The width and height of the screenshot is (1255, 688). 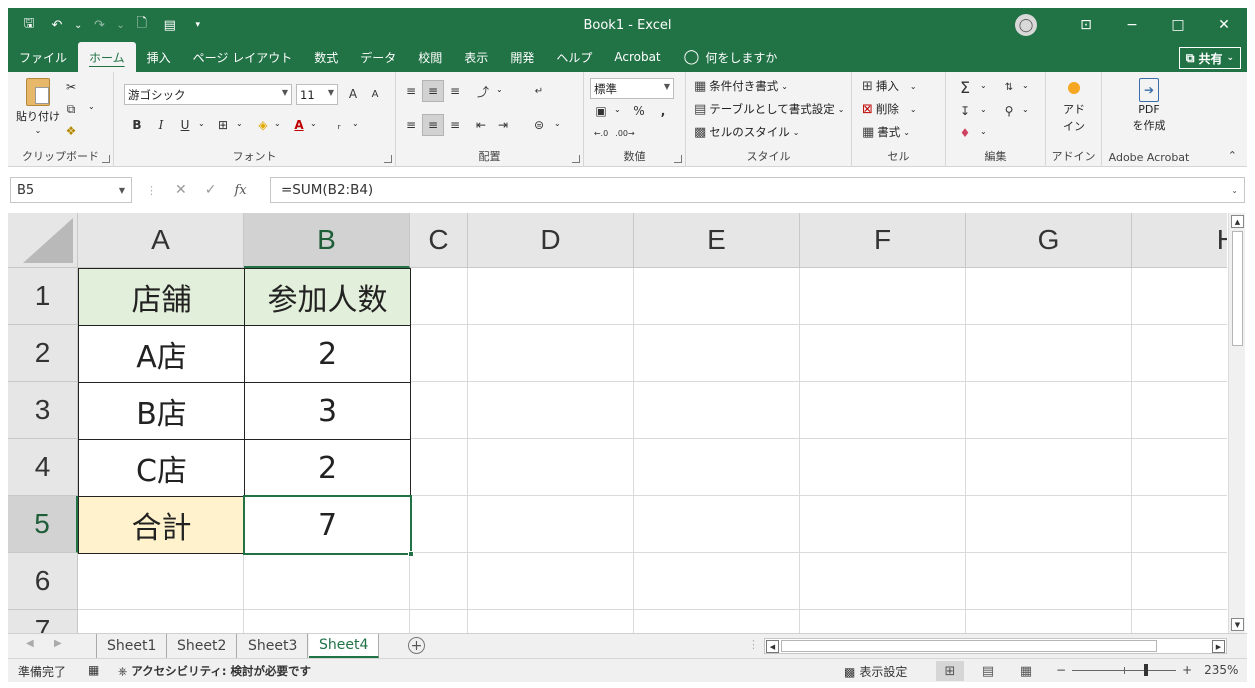 I want to click on sheet-tab-1: Sheet1, so click(x=132, y=646).